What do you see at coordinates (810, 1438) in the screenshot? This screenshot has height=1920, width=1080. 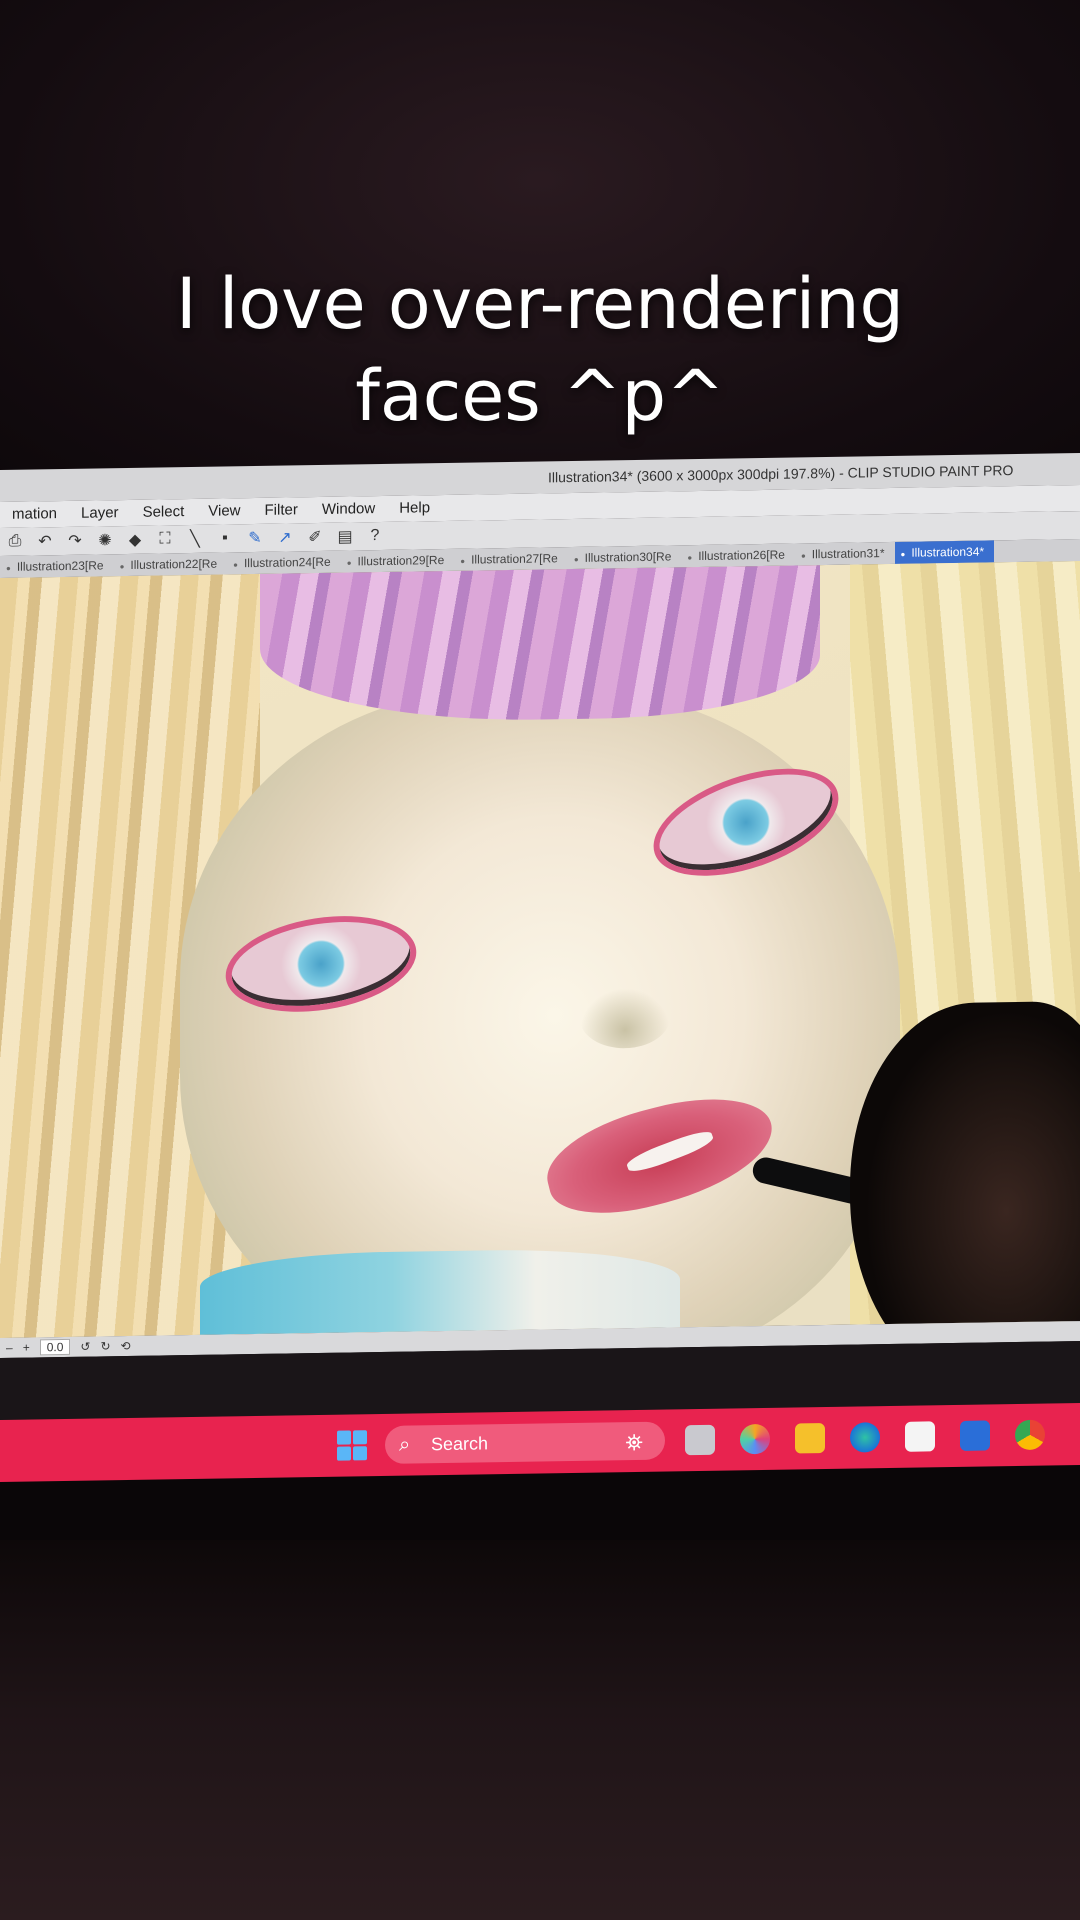 I see `file-explorer-icon` at bounding box center [810, 1438].